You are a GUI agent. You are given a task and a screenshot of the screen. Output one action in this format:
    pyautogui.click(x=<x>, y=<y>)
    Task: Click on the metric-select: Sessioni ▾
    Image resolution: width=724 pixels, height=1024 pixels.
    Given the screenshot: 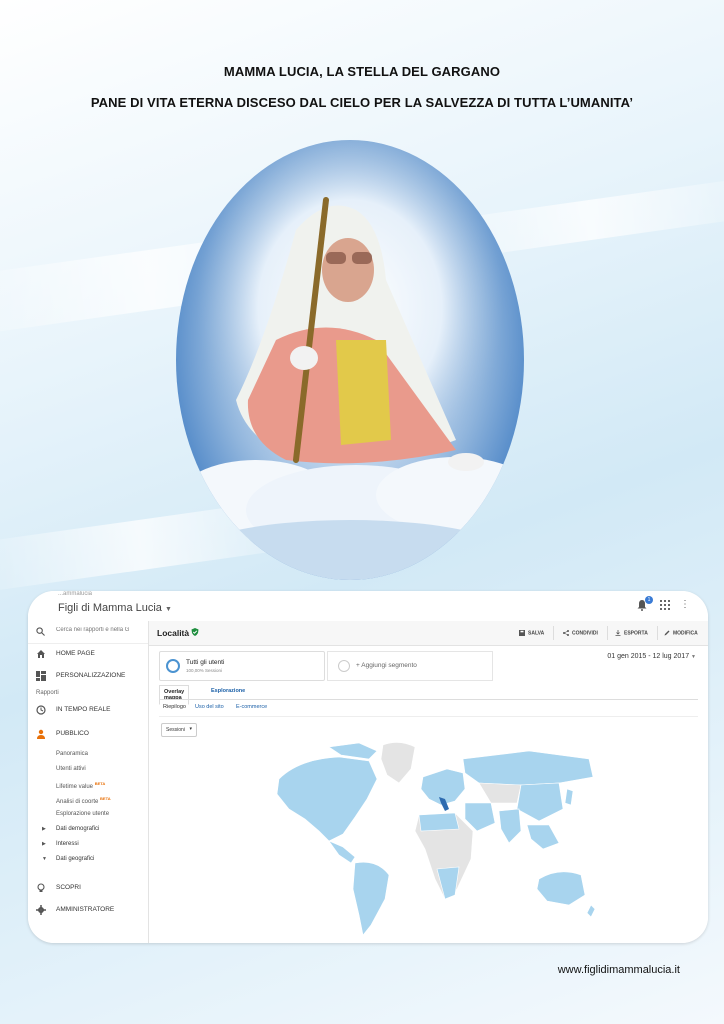 What is the action you would take?
    pyautogui.click(x=179, y=730)
    